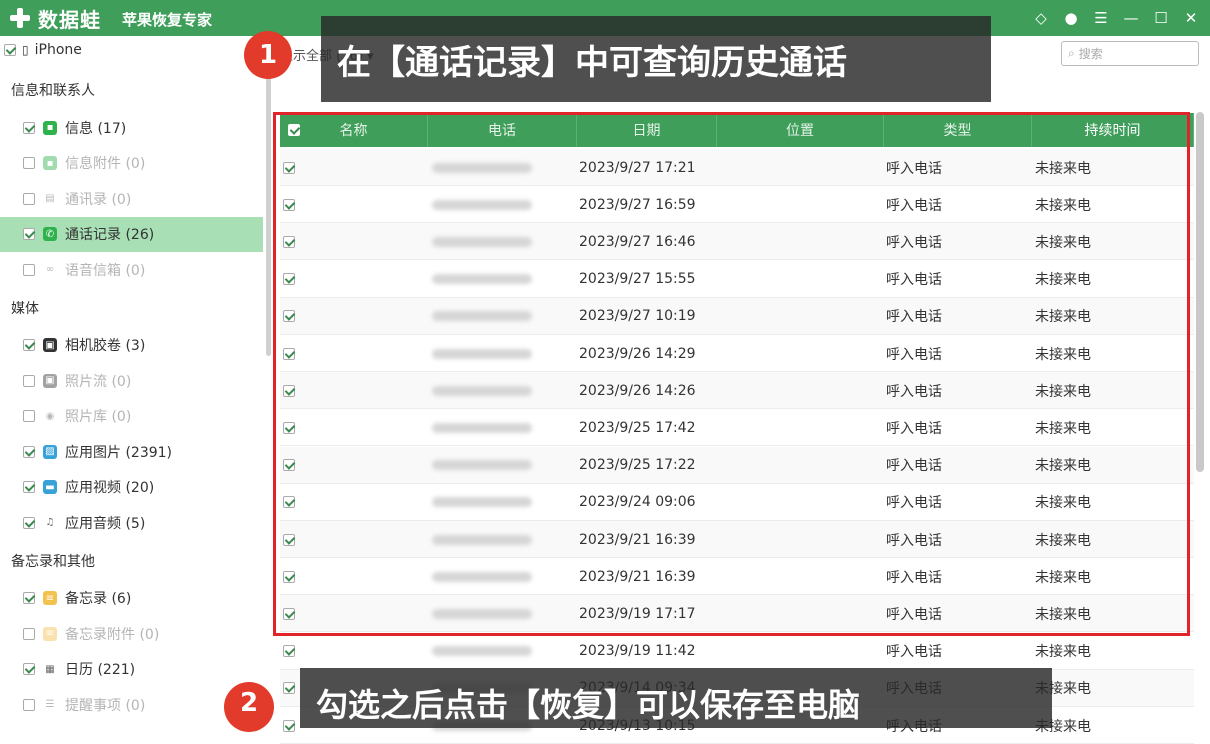 The image size is (1210, 744). I want to click on cell-date: 2023/9/27 16:46, so click(637, 241).